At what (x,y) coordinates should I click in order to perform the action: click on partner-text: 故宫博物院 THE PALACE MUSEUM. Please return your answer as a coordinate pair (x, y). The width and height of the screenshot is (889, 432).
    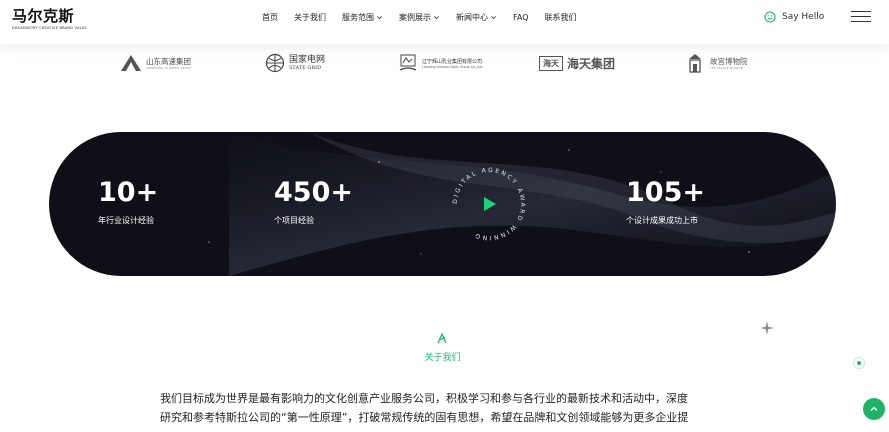
    Looking at the image, I should click on (729, 63).